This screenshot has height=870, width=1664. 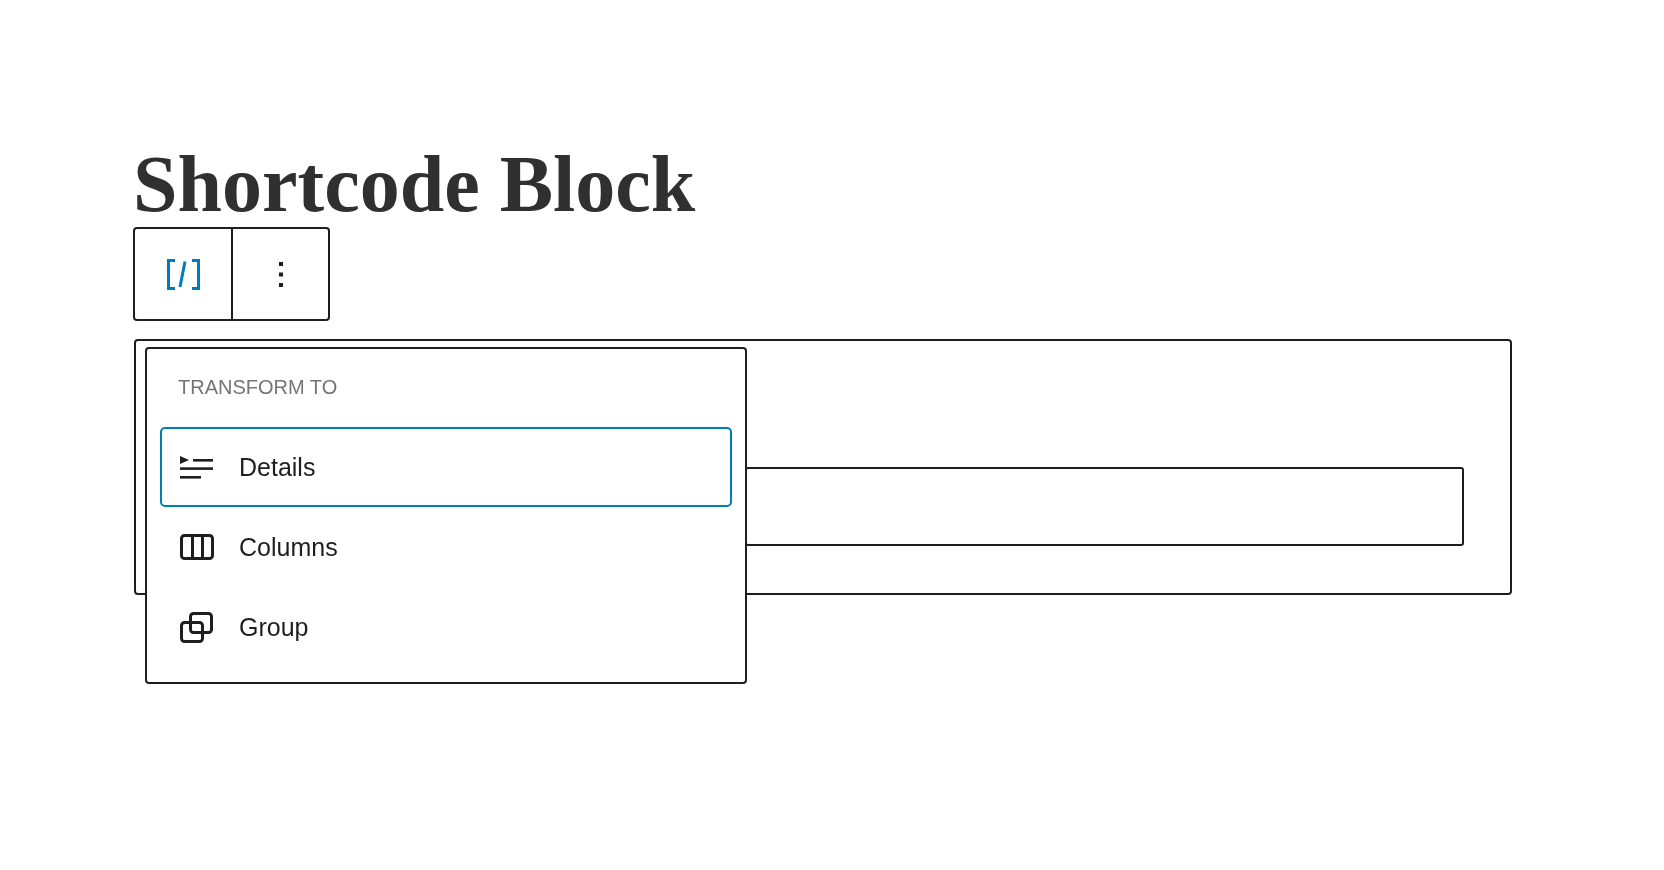 What do you see at coordinates (280, 274) in the screenshot?
I see `vertical-dots-icon` at bounding box center [280, 274].